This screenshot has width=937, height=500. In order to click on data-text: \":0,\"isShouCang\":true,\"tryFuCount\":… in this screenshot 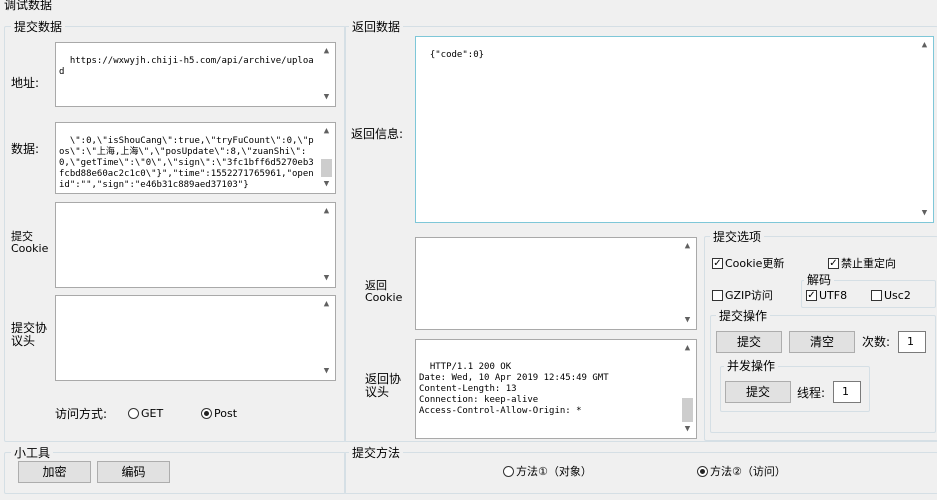, I will do `click(186, 163)`.